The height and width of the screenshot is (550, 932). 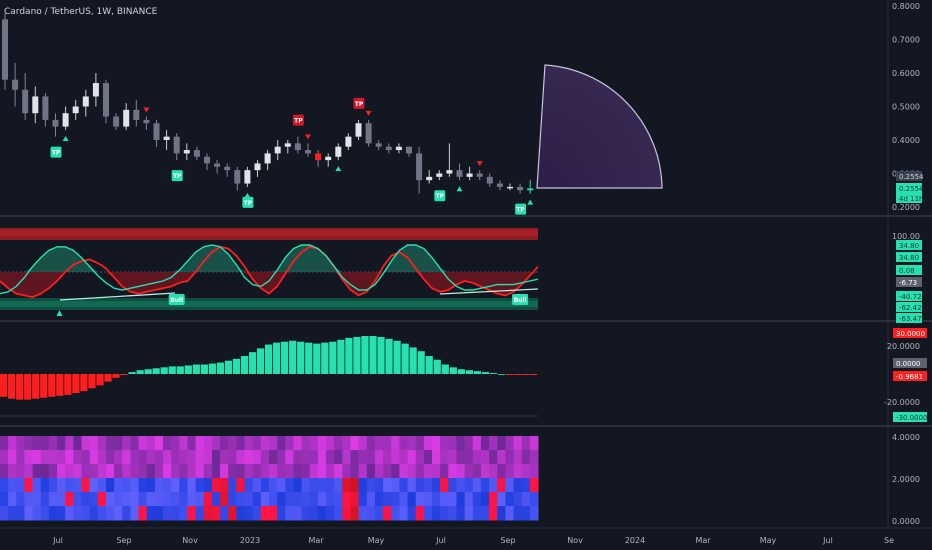 I want to click on time-axis-label: Mar, so click(x=316, y=540).